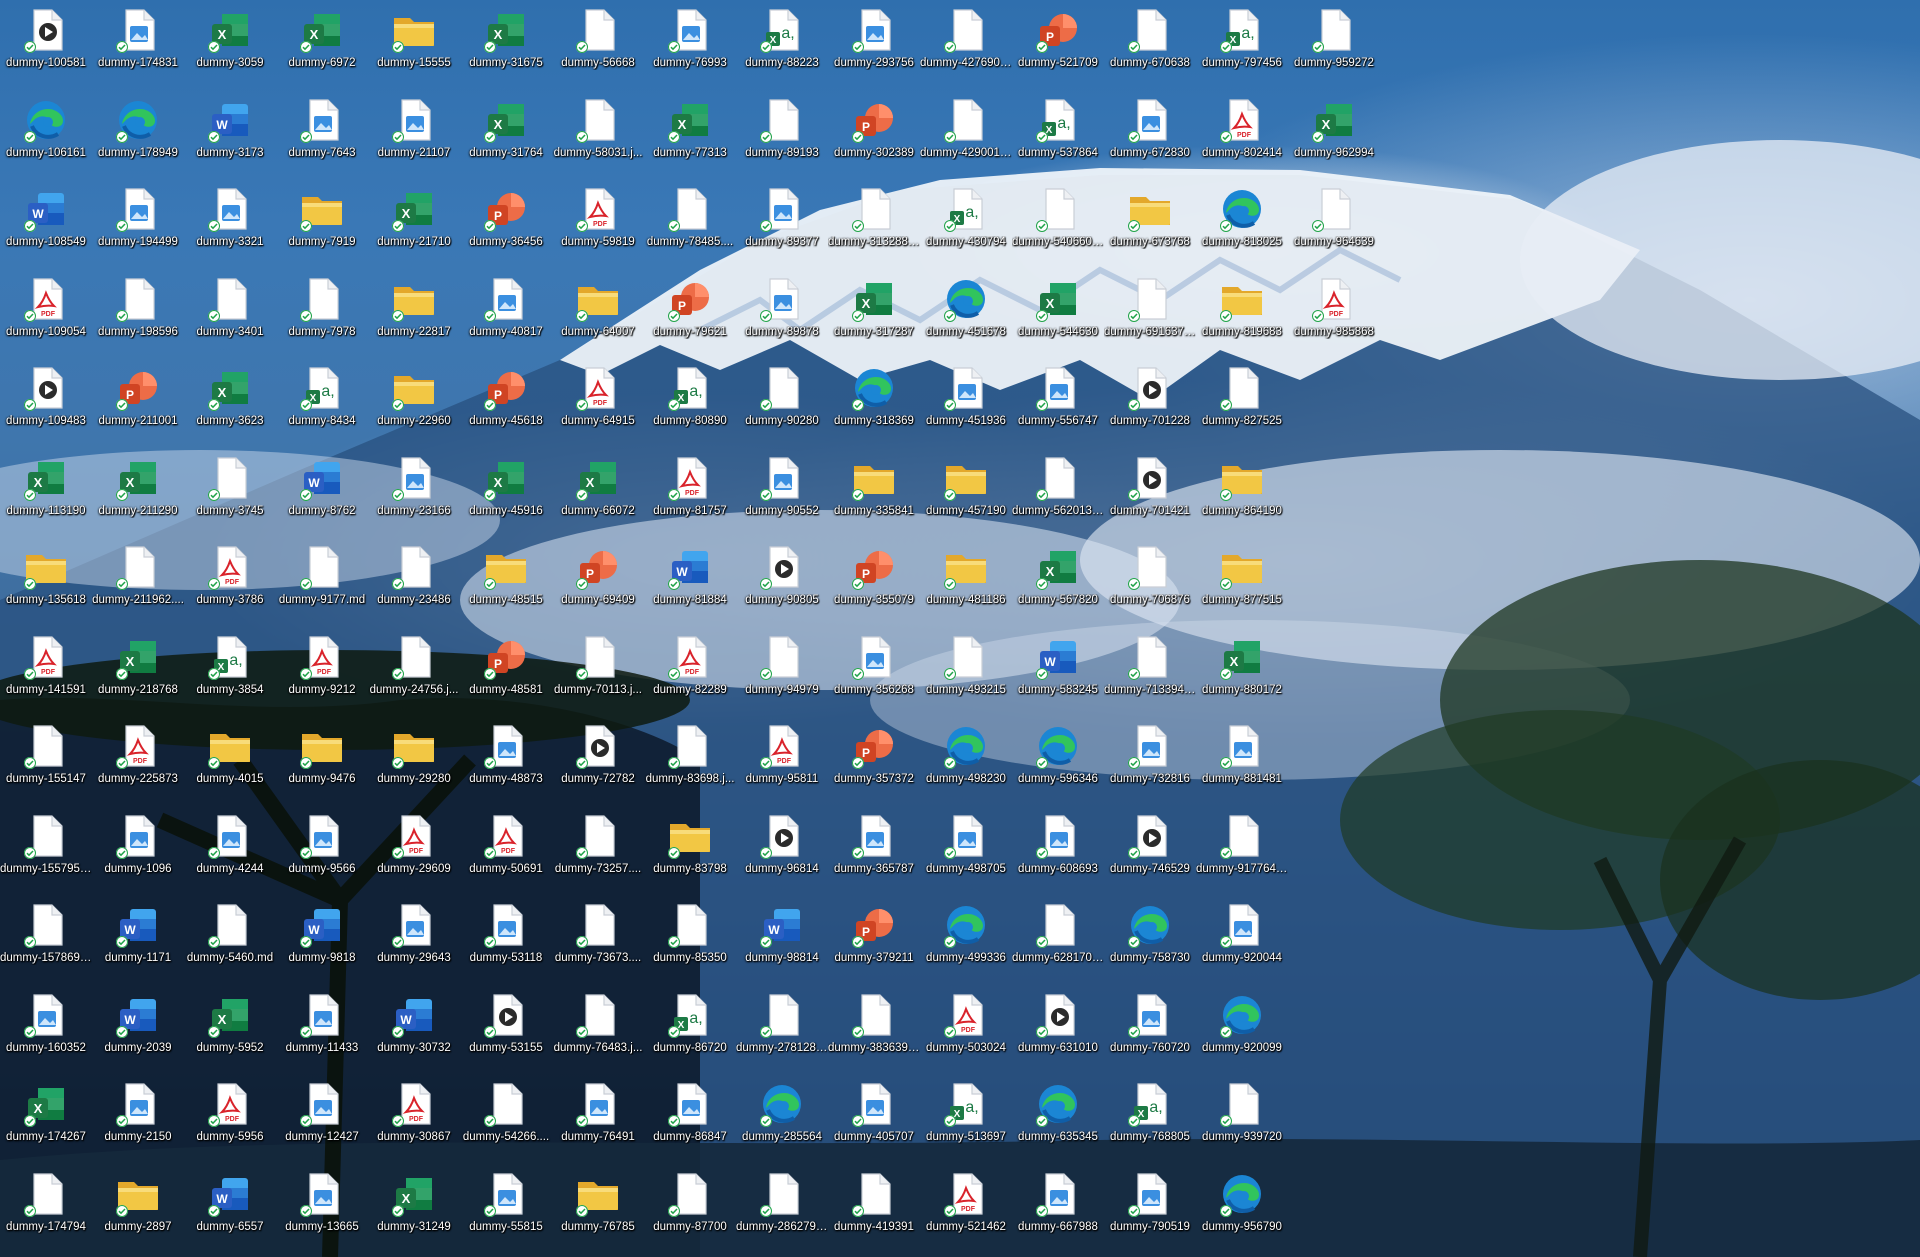 This screenshot has width=1920, height=1257. I want to click on desktop-icon-image: dummy-9566, so click(322, 849).